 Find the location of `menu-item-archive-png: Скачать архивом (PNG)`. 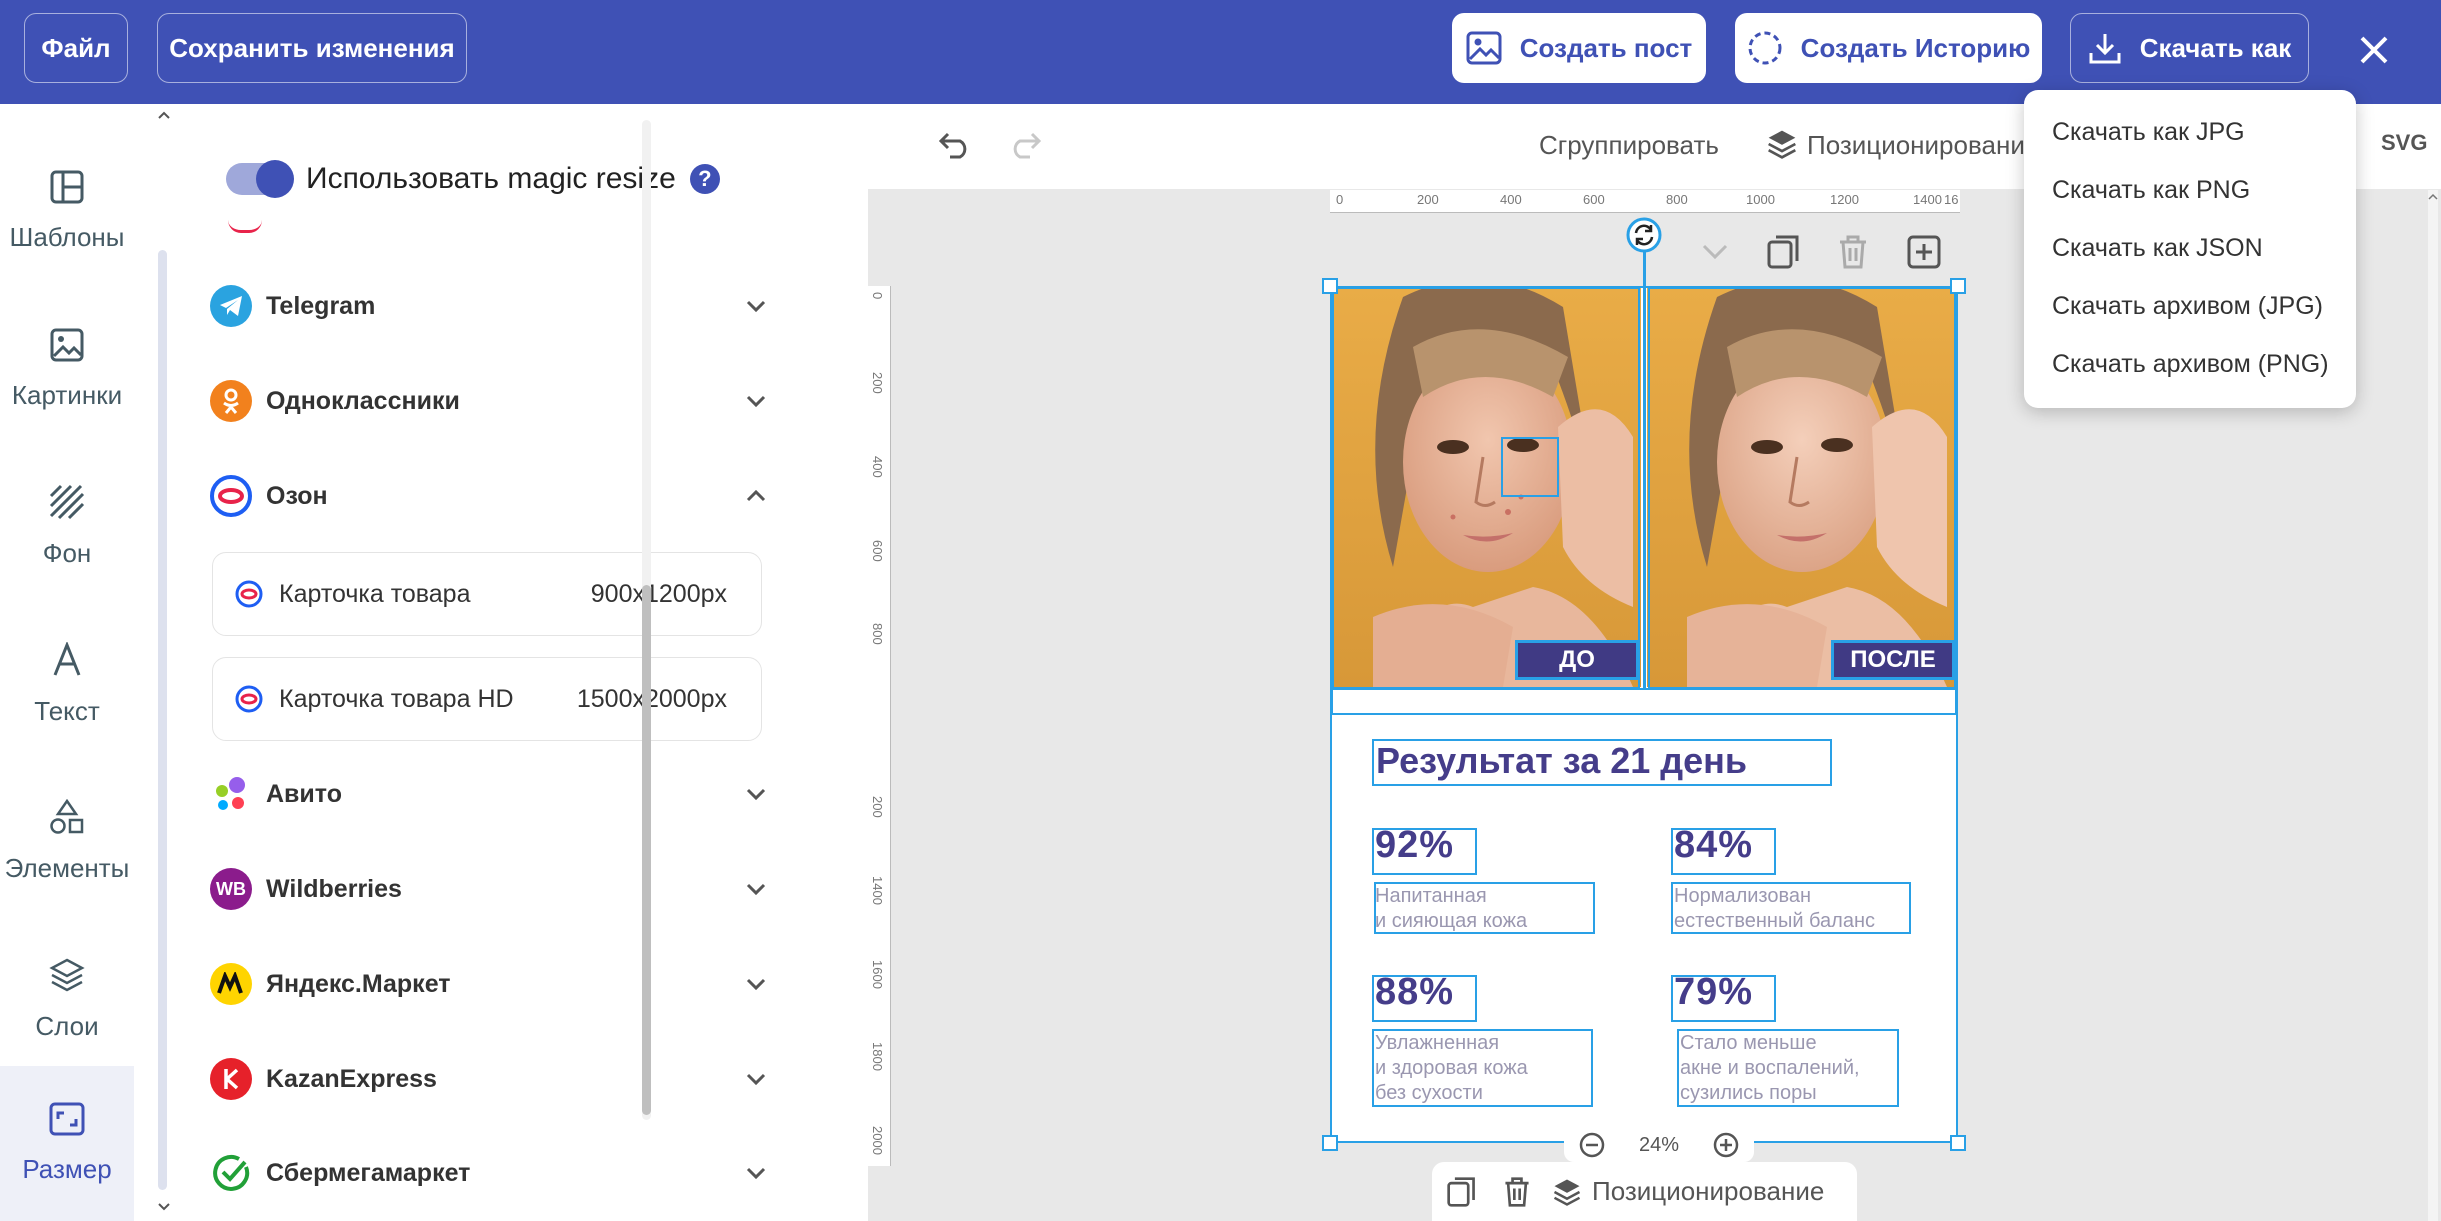

menu-item-archive-png: Скачать архивом (PNG) is located at coordinates (2190, 364).